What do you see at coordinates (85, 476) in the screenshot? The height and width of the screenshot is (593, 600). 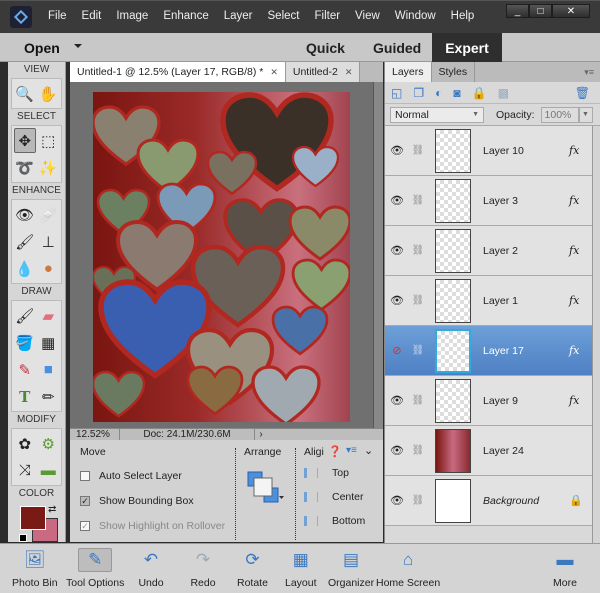 I see `checkbox-unchecked` at bounding box center [85, 476].